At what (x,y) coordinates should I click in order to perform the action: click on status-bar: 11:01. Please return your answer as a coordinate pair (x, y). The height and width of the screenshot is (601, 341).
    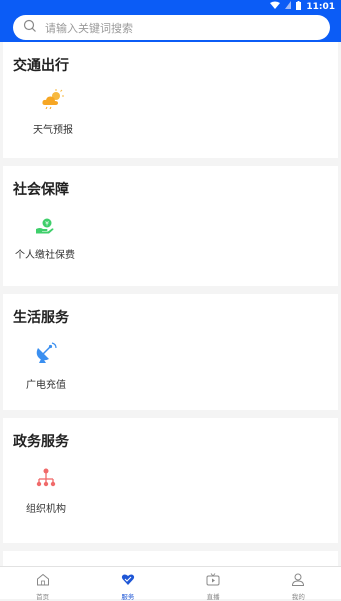
    Looking at the image, I should click on (170, 6).